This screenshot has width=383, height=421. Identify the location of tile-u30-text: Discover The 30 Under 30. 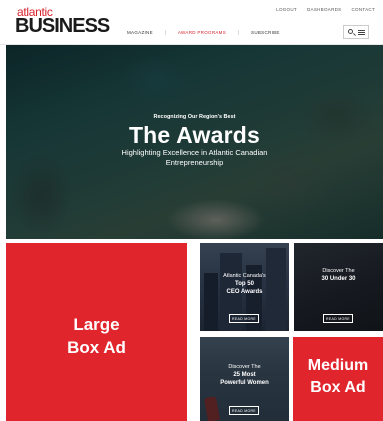
(338, 275).